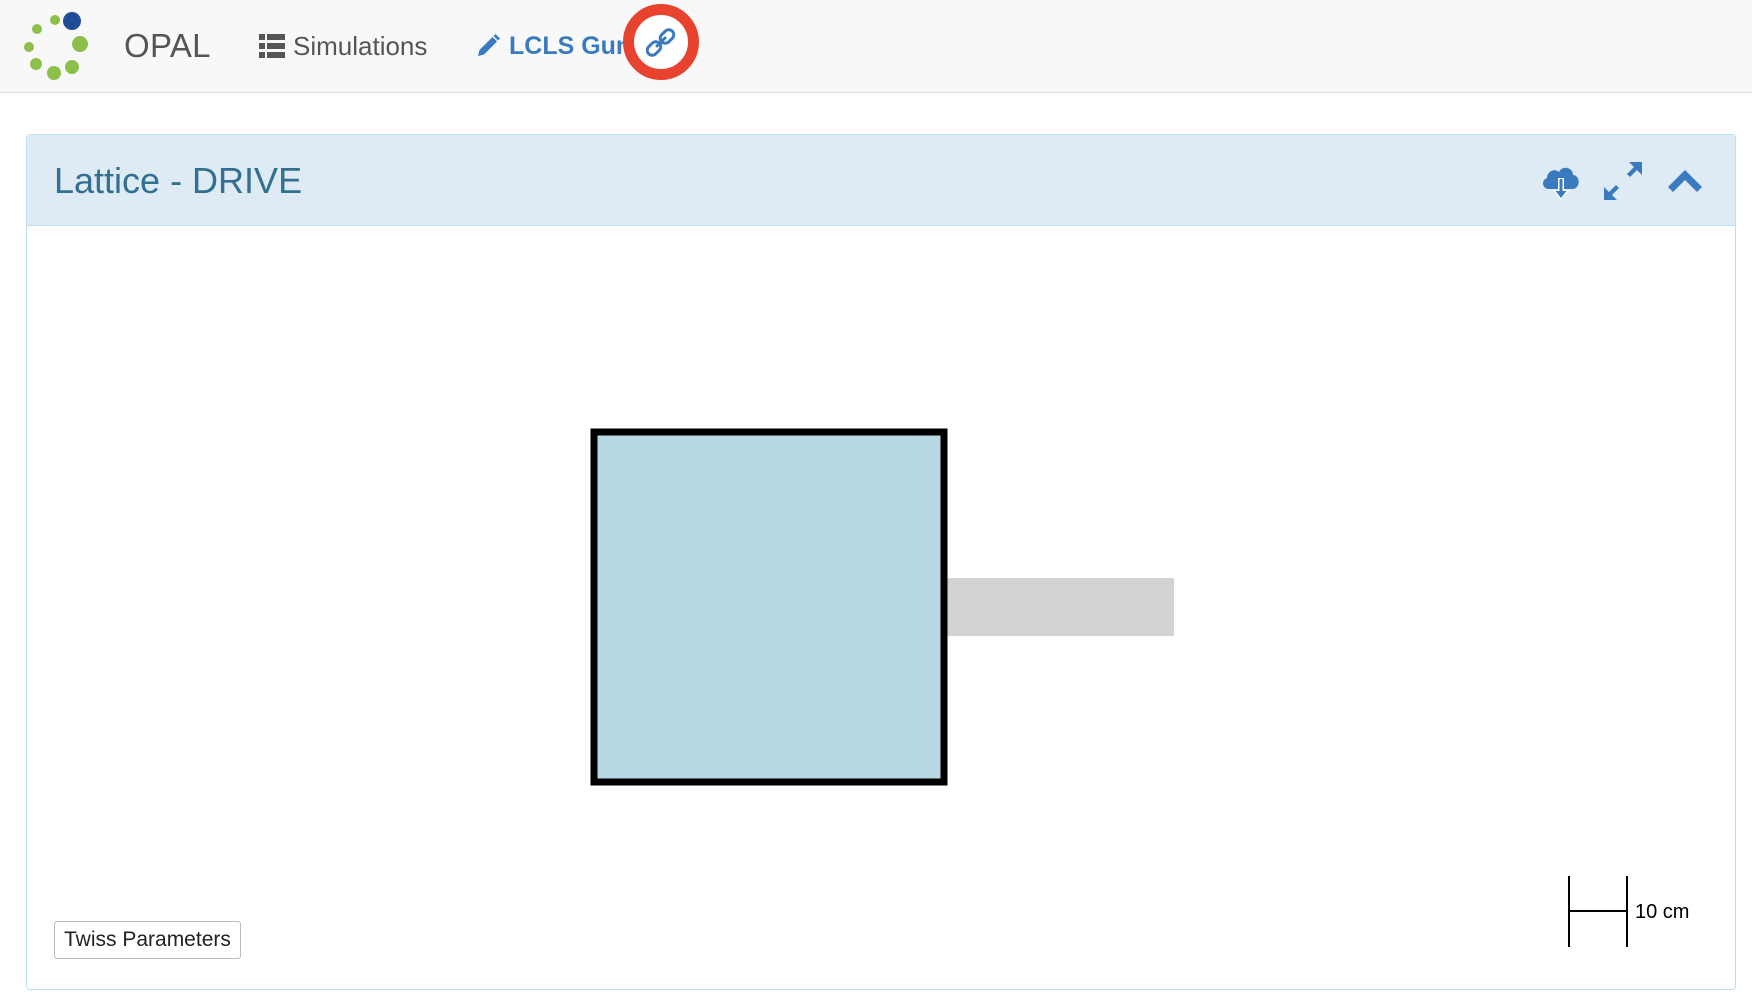  I want to click on drift-element, so click(1060, 607).